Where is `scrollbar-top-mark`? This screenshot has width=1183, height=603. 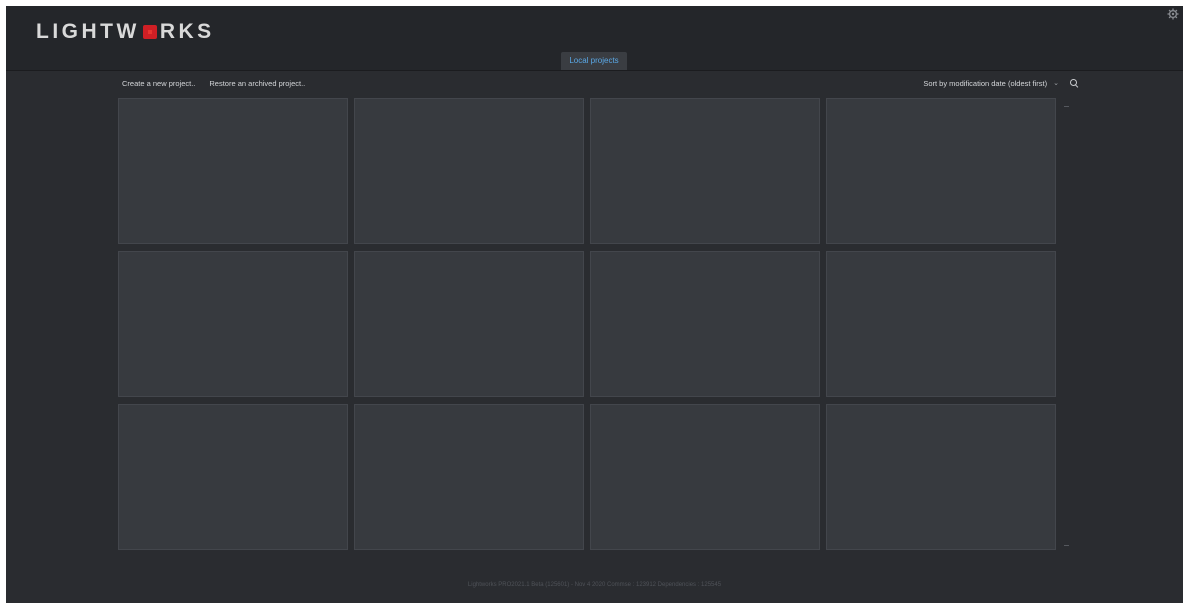 scrollbar-top-mark is located at coordinates (1066, 106).